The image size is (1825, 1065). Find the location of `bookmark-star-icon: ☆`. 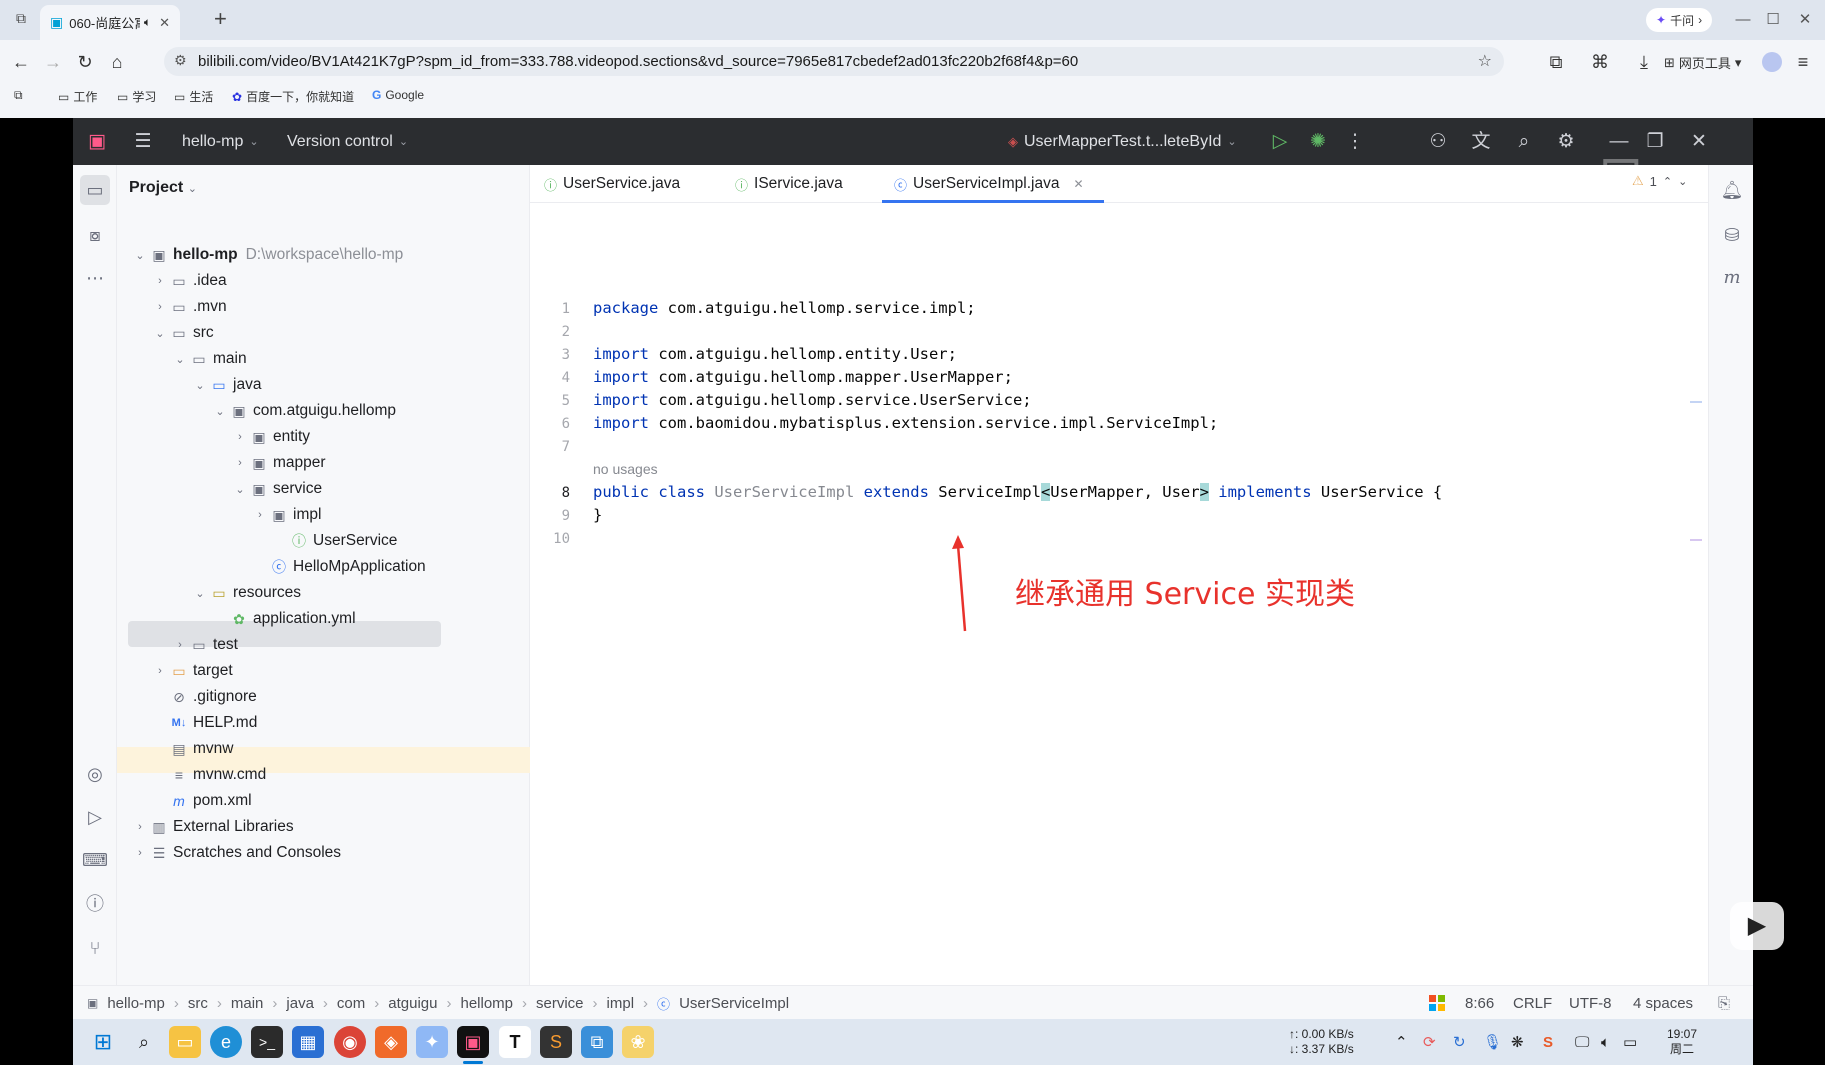

bookmark-star-icon: ☆ is located at coordinates (1485, 61).